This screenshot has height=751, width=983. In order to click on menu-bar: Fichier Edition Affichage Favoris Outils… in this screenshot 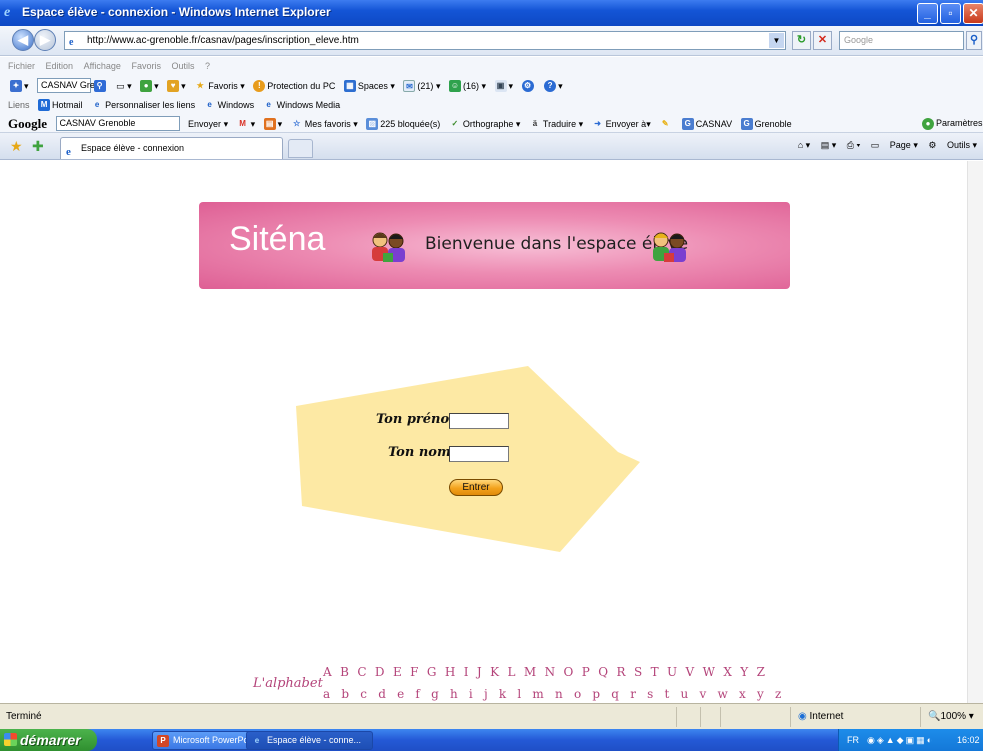, I will do `click(491, 66)`.